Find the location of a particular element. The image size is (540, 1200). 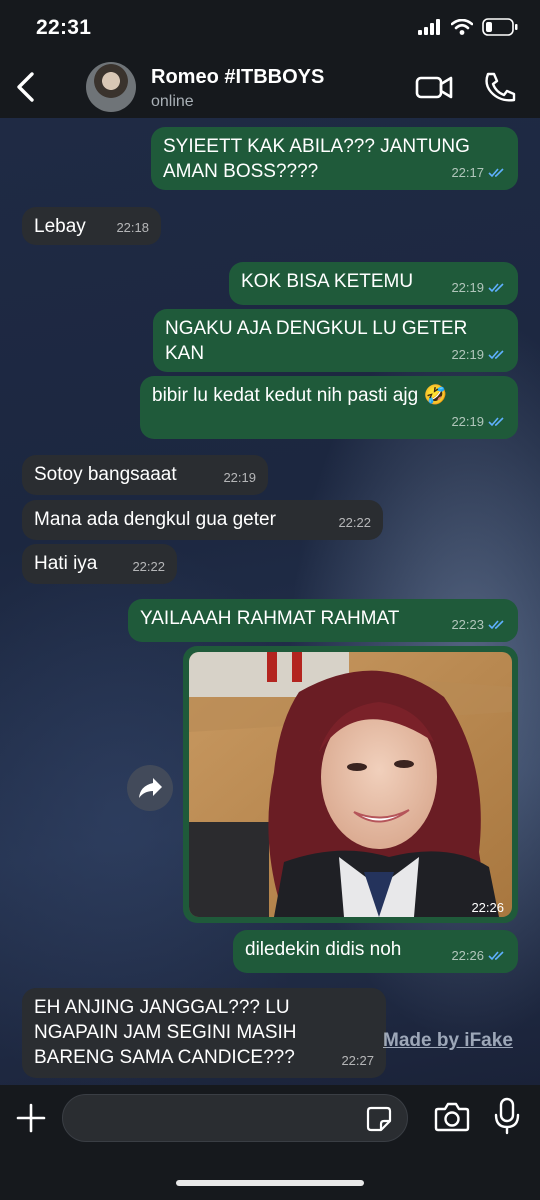

message-meta: 22:18 is located at coordinates (132, 227).